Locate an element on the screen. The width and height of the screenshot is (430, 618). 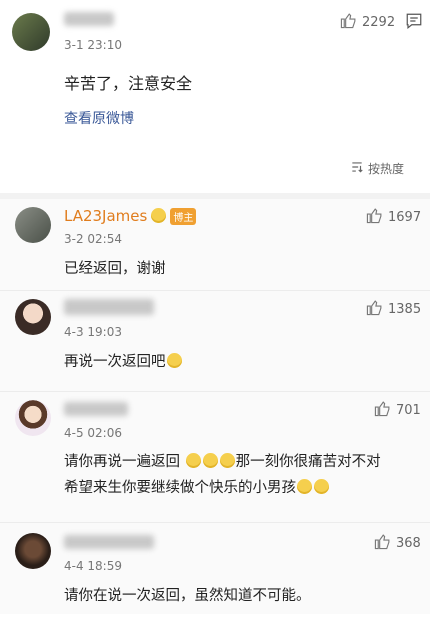
comment-text-line-1: 请你再说一遍返回 那一刻你很痛苦对不对 is located at coordinates (222, 461).